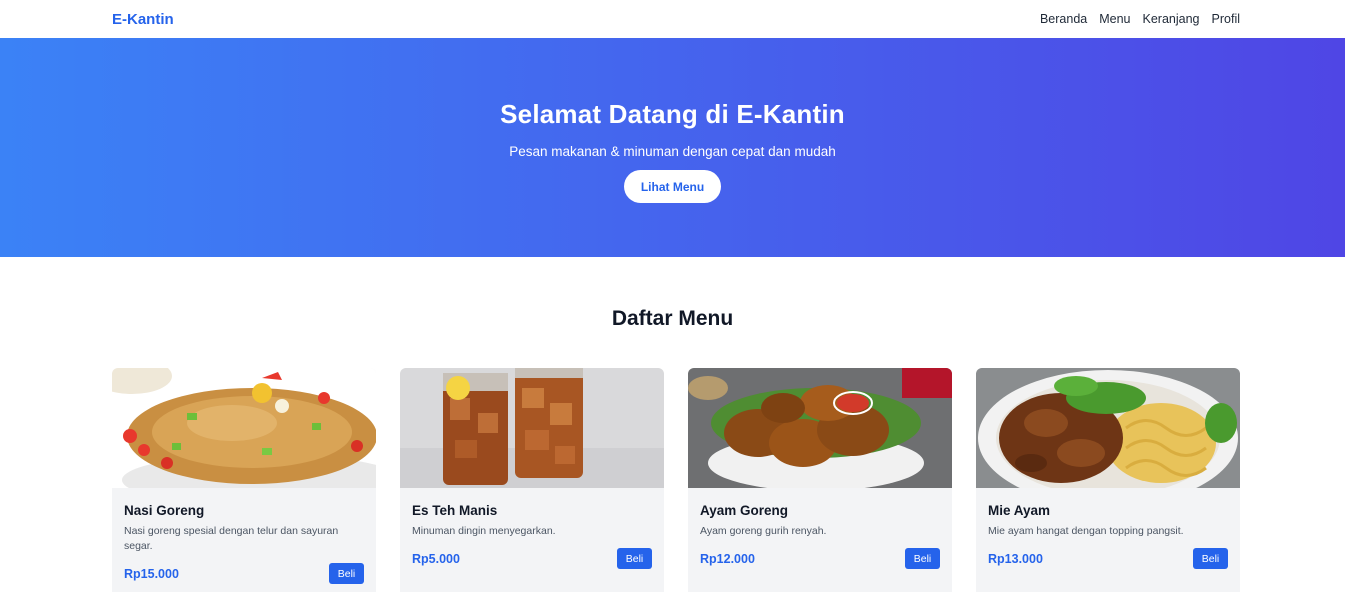 Image resolution: width=1345 pixels, height=592 pixels. Describe the element at coordinates (744, 510) in the screenshot. I see `menu-item-name: Ayam Goreng` at that location.